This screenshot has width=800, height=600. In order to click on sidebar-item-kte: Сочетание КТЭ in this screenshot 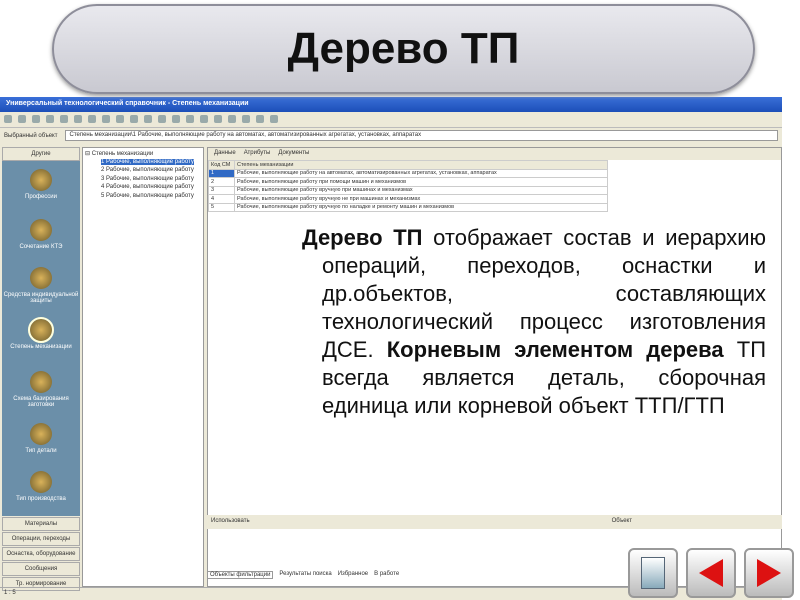, I will do `click(41, 234)`.